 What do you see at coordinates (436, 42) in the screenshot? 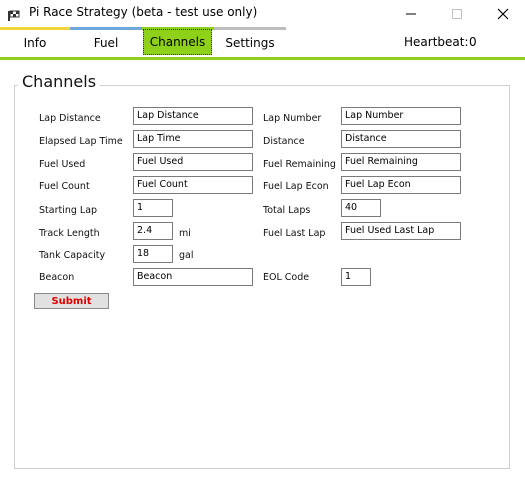
I see `heartbeat-label: Heartbeat:` at bounding box center [436, 42].